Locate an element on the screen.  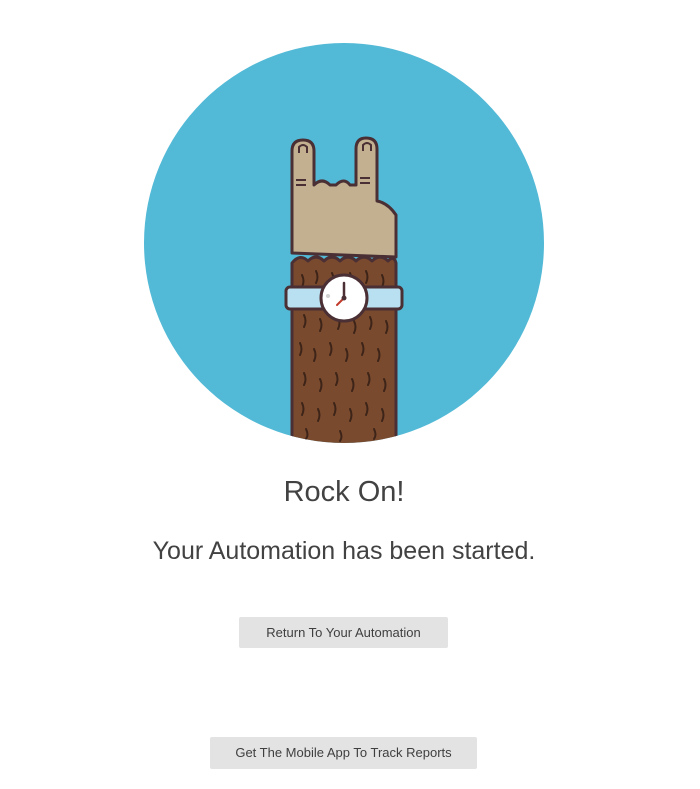
return-to-automation-button: Return To Your Automation is located at coordinates (343, 632).